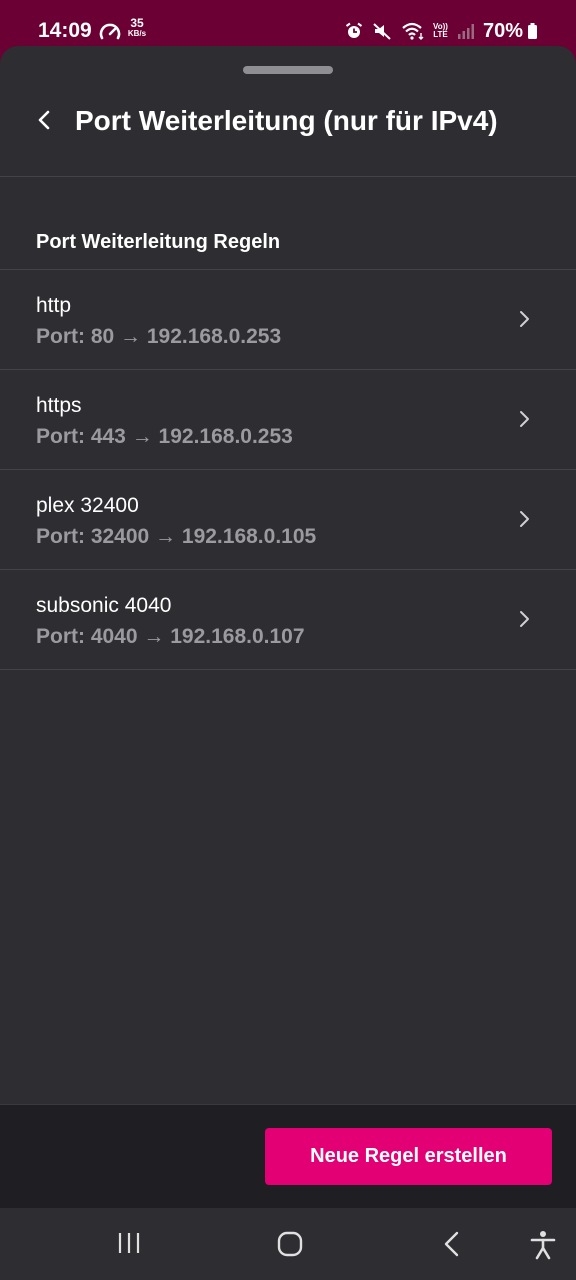  What do you see at coordinates (59, 405) in the screenshot?
I see `rule-name: https` at bounding box center [59, 405].